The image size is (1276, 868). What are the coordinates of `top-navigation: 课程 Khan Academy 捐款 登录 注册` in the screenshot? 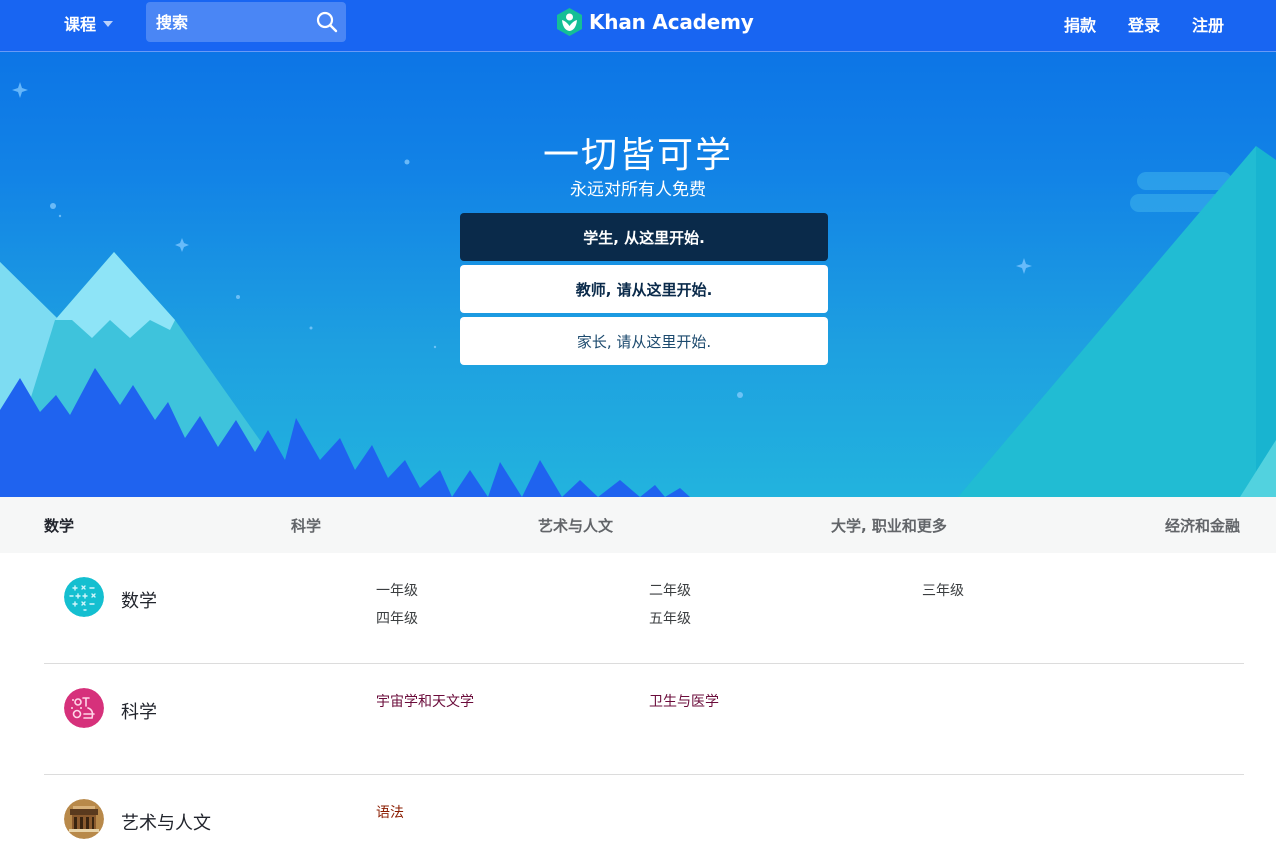 It's located at (638, 26).